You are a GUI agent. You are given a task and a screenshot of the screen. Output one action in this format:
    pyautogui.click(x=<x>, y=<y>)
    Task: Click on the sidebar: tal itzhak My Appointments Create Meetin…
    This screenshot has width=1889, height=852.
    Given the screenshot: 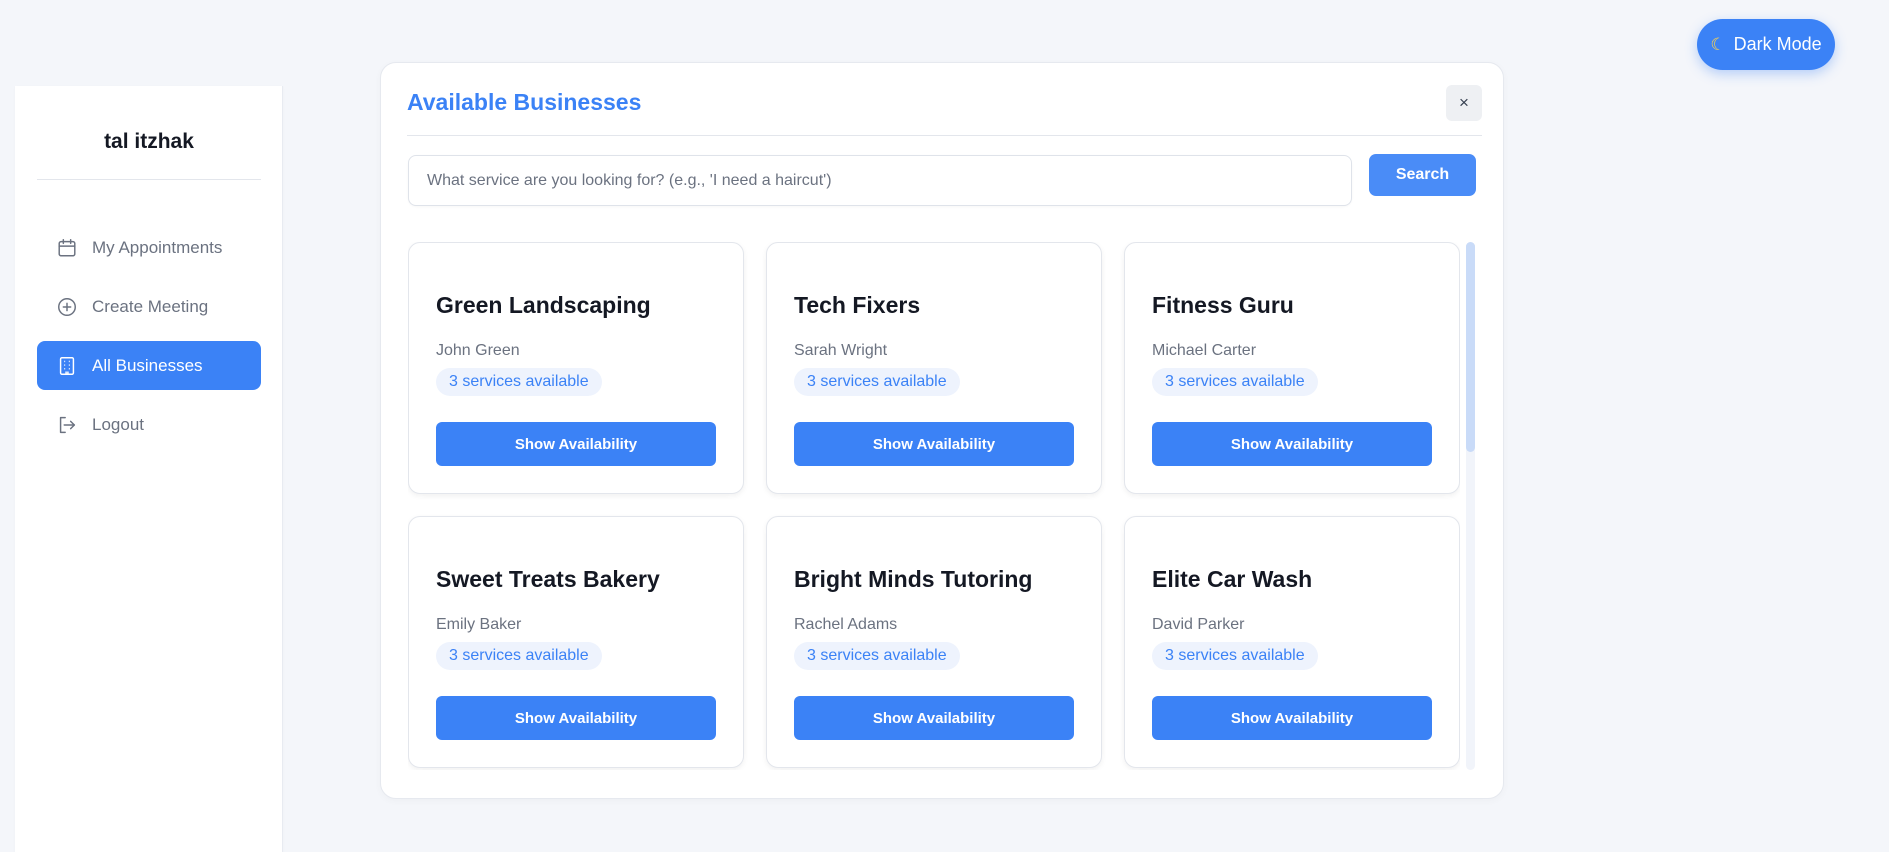 What is the action you would take?
    pyautogui.click(x=149, y=469)
    